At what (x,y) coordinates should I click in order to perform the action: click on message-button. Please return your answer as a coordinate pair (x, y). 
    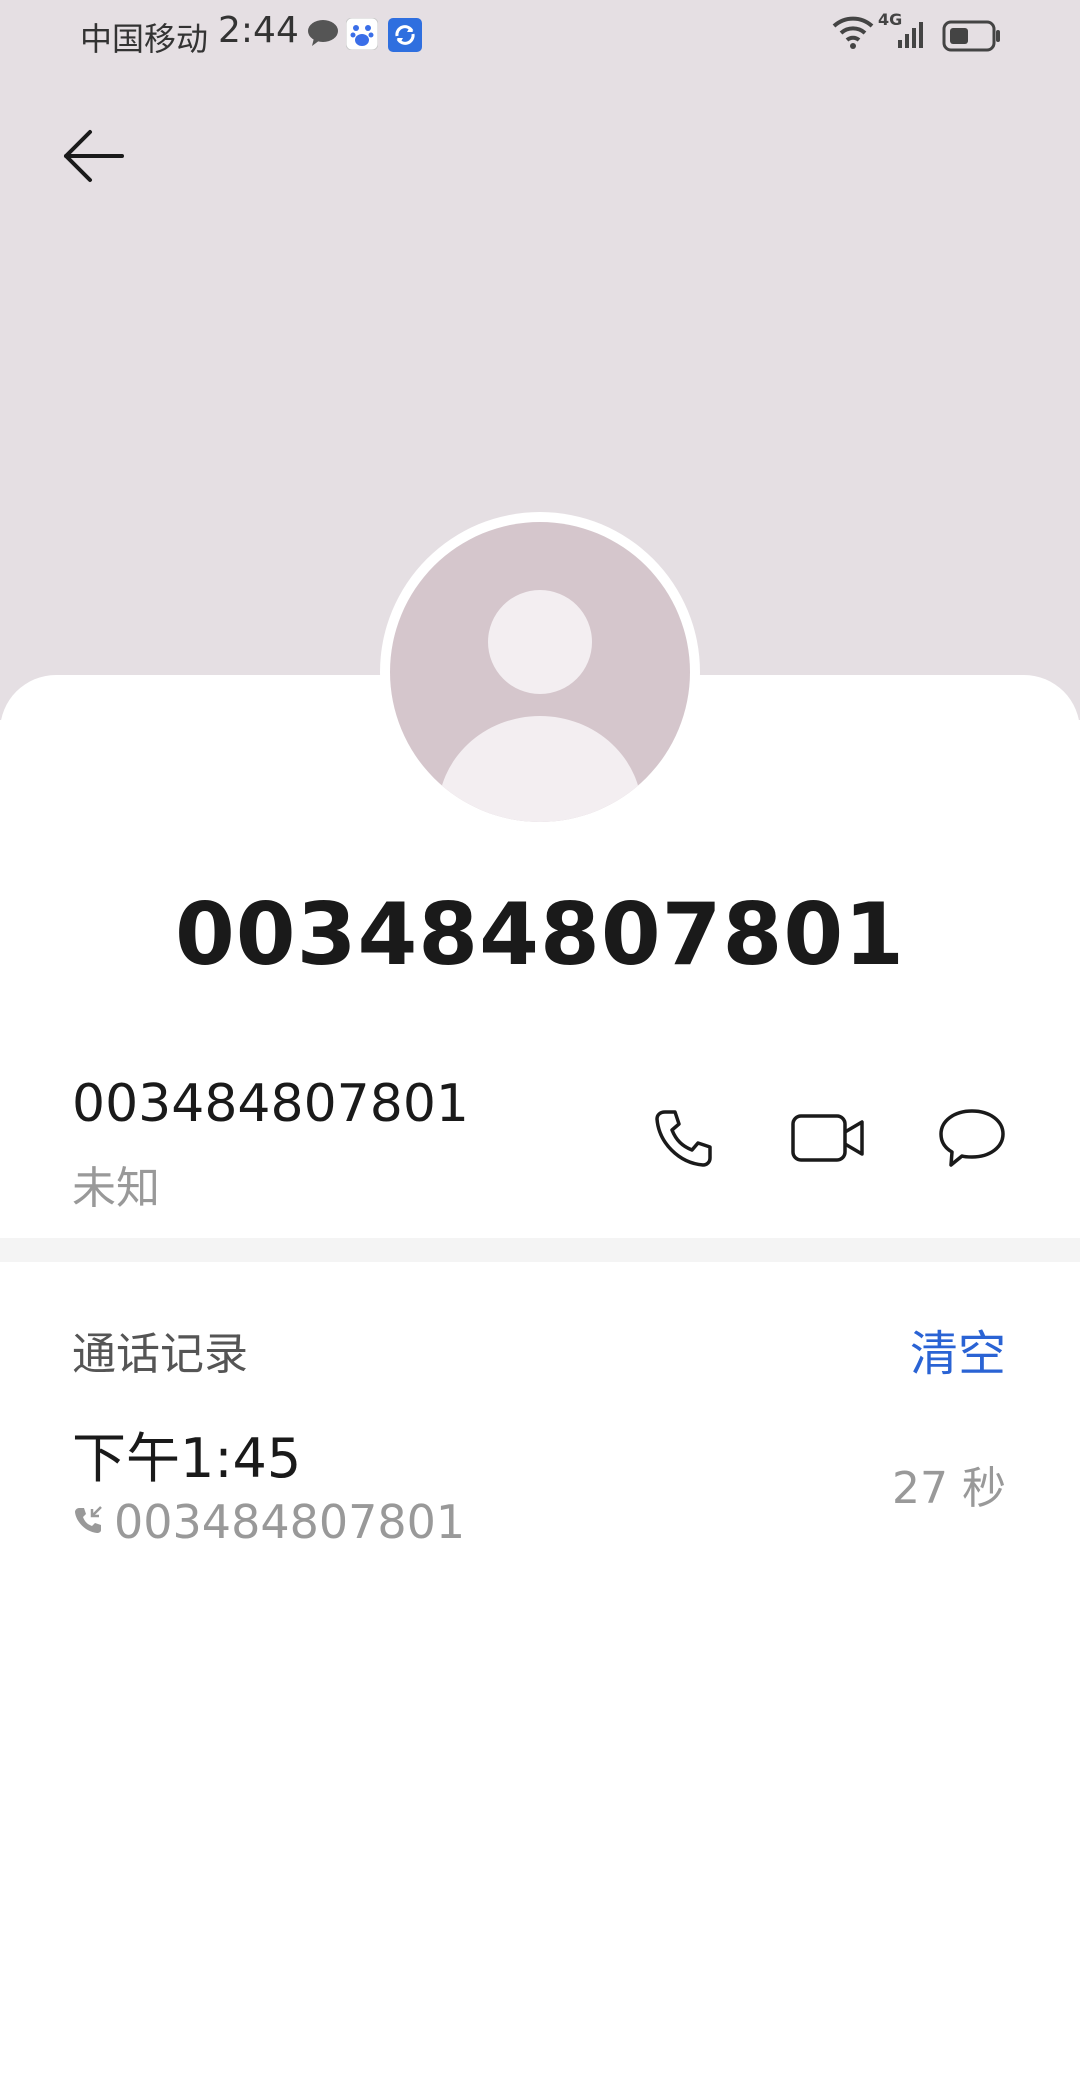
    Looking at the image, I should click on (972, 1140).